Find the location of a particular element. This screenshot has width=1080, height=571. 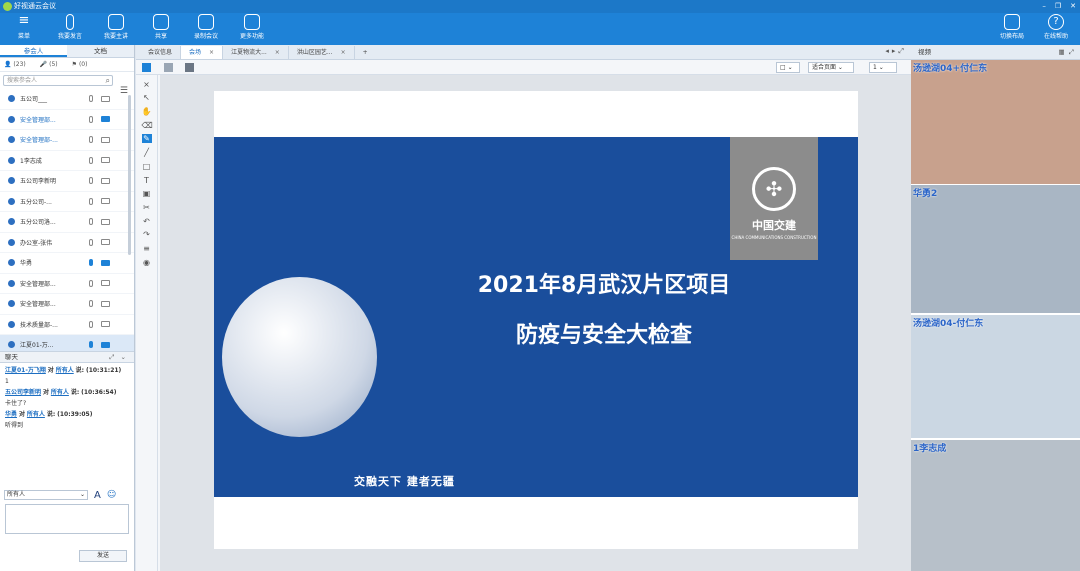

video-tile: 汤逊湖04-付仁东 is located at coordinates (995, 376).